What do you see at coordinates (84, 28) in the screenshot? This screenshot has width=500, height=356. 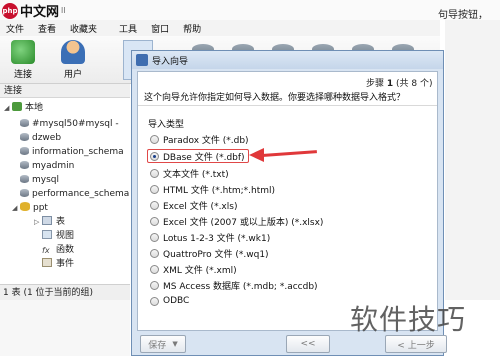 I see `menu-favorites: 收藏夹` at bounding box center [84, 28].